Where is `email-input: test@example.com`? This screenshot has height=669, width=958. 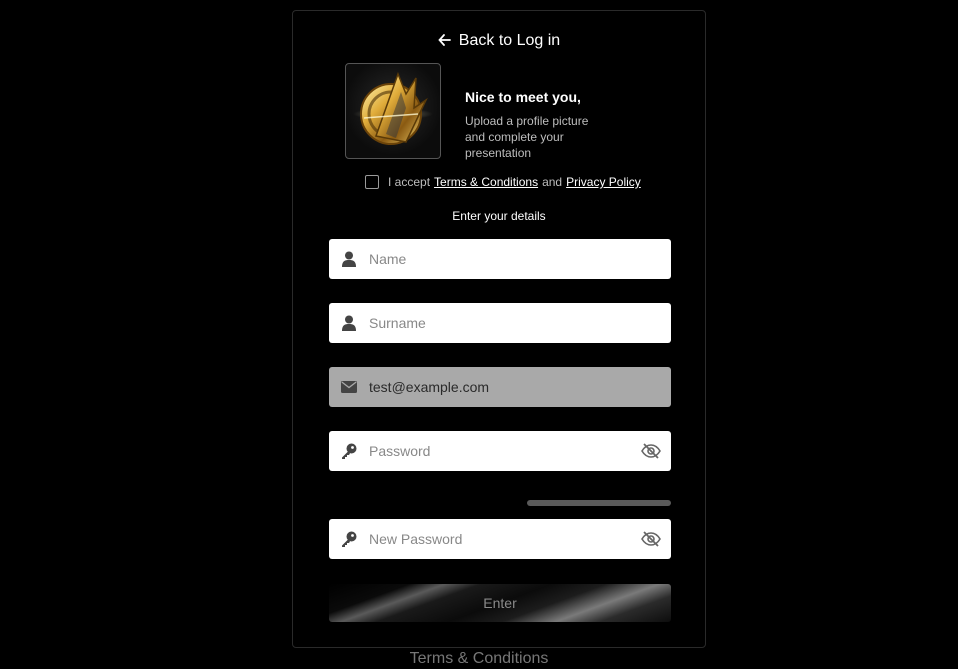 email-input: test@example.com is located at coordinates (429, 387).